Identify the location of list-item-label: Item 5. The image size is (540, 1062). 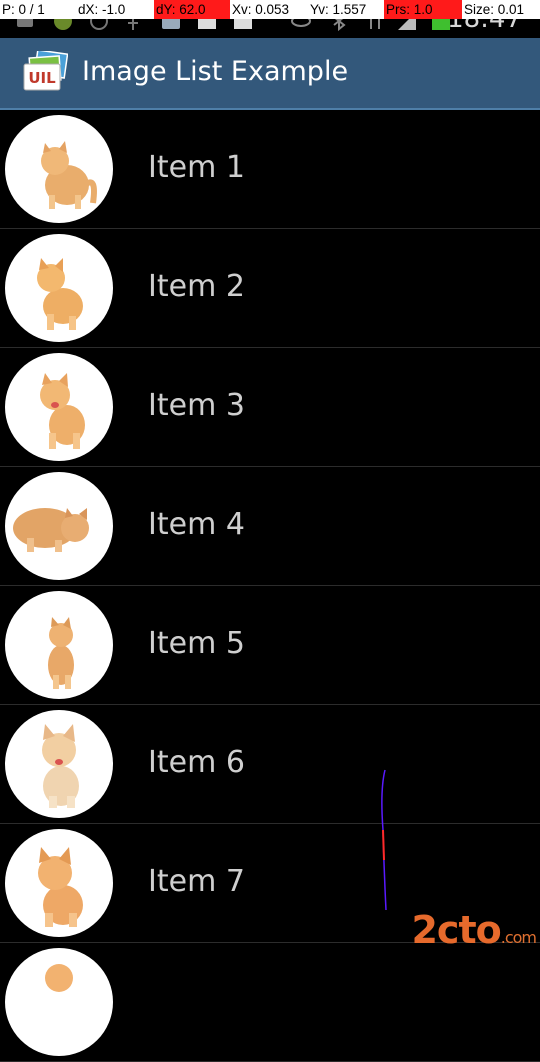
(196, 643).